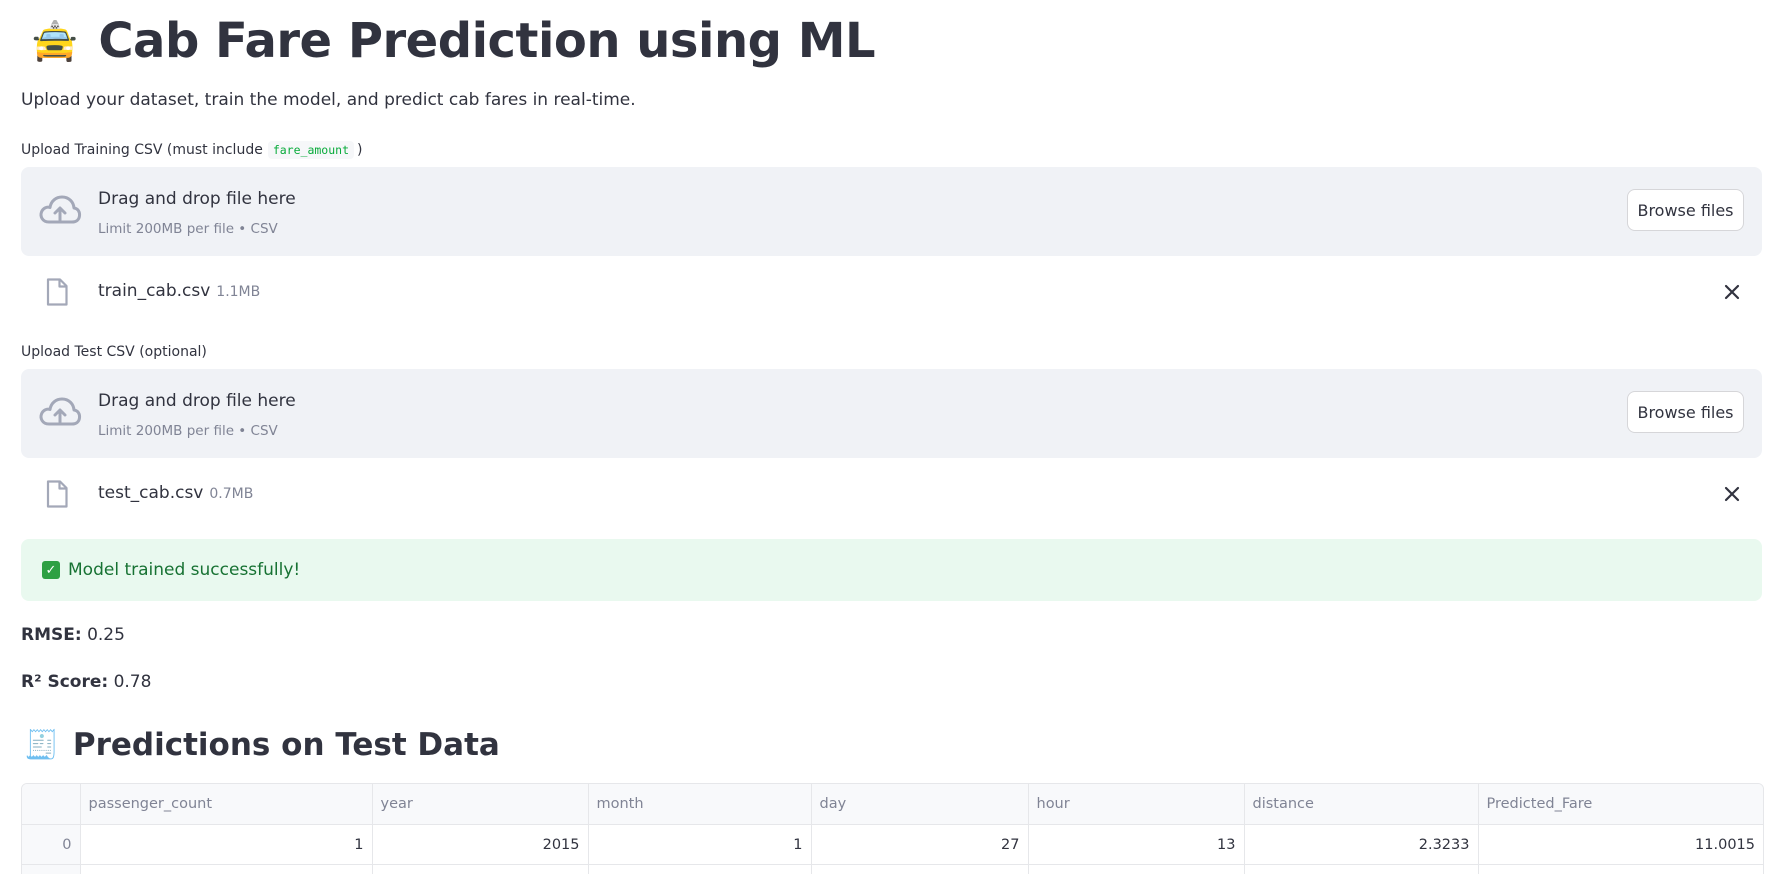  What do you see at coordinates (700, 804) in the screenshot?
I see `column-header: month` at bounding box center [700, 804].